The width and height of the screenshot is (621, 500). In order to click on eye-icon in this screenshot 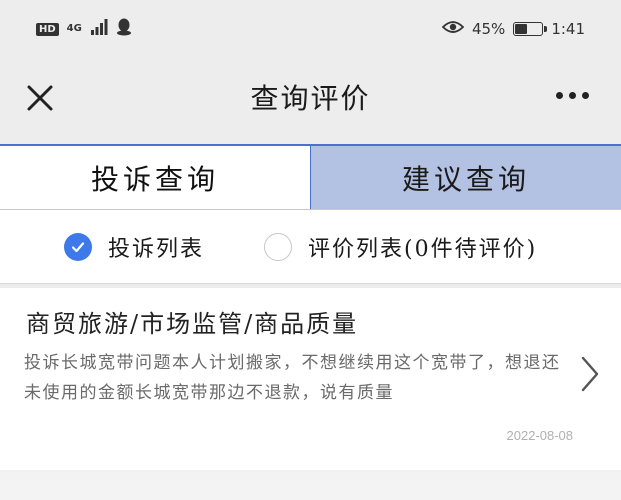, I will do `click(453, 29)`.